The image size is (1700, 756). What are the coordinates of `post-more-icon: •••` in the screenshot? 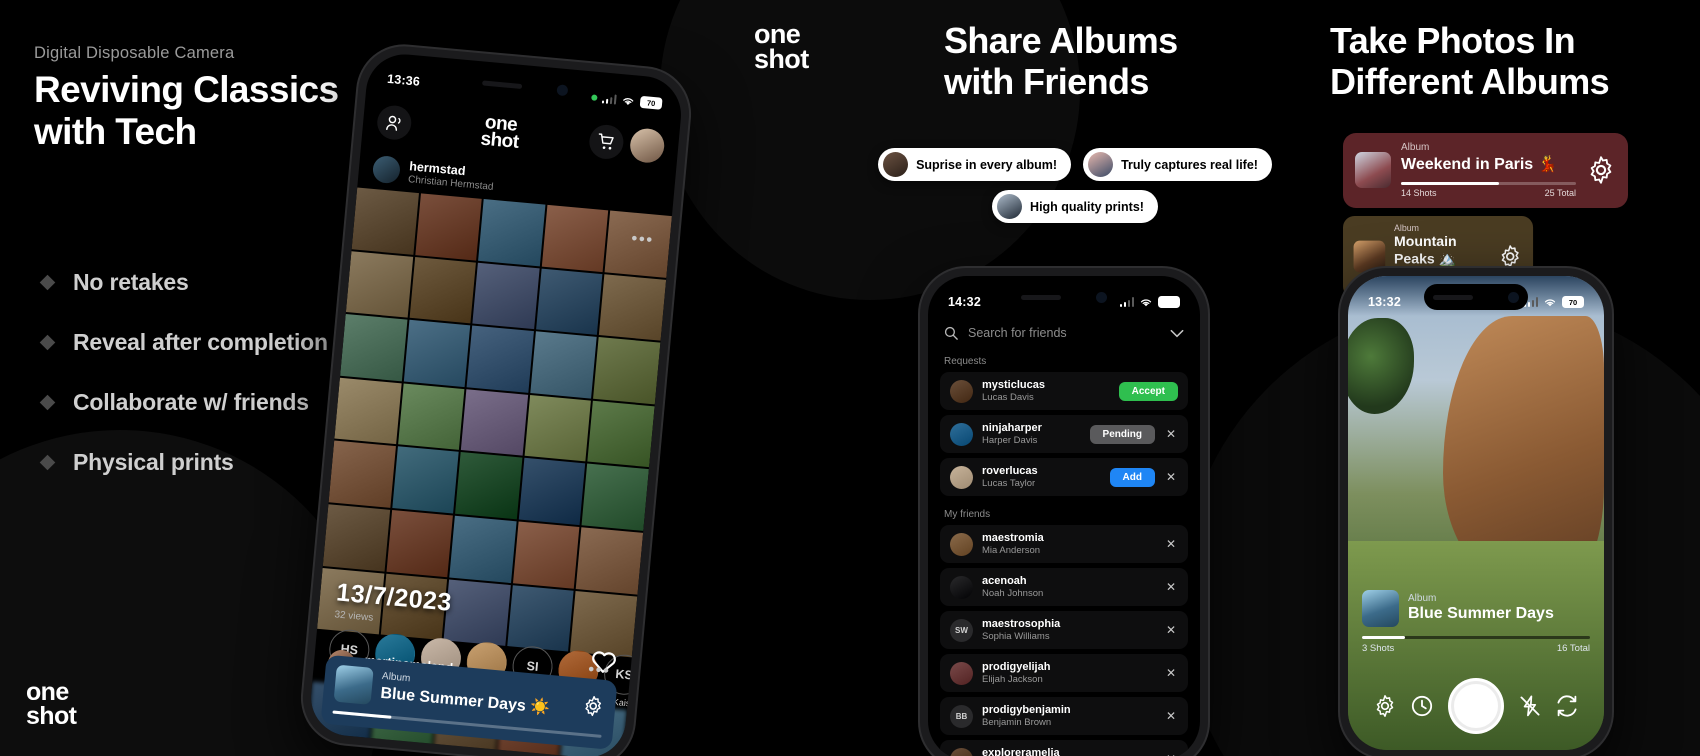 It's located at (643, 239).